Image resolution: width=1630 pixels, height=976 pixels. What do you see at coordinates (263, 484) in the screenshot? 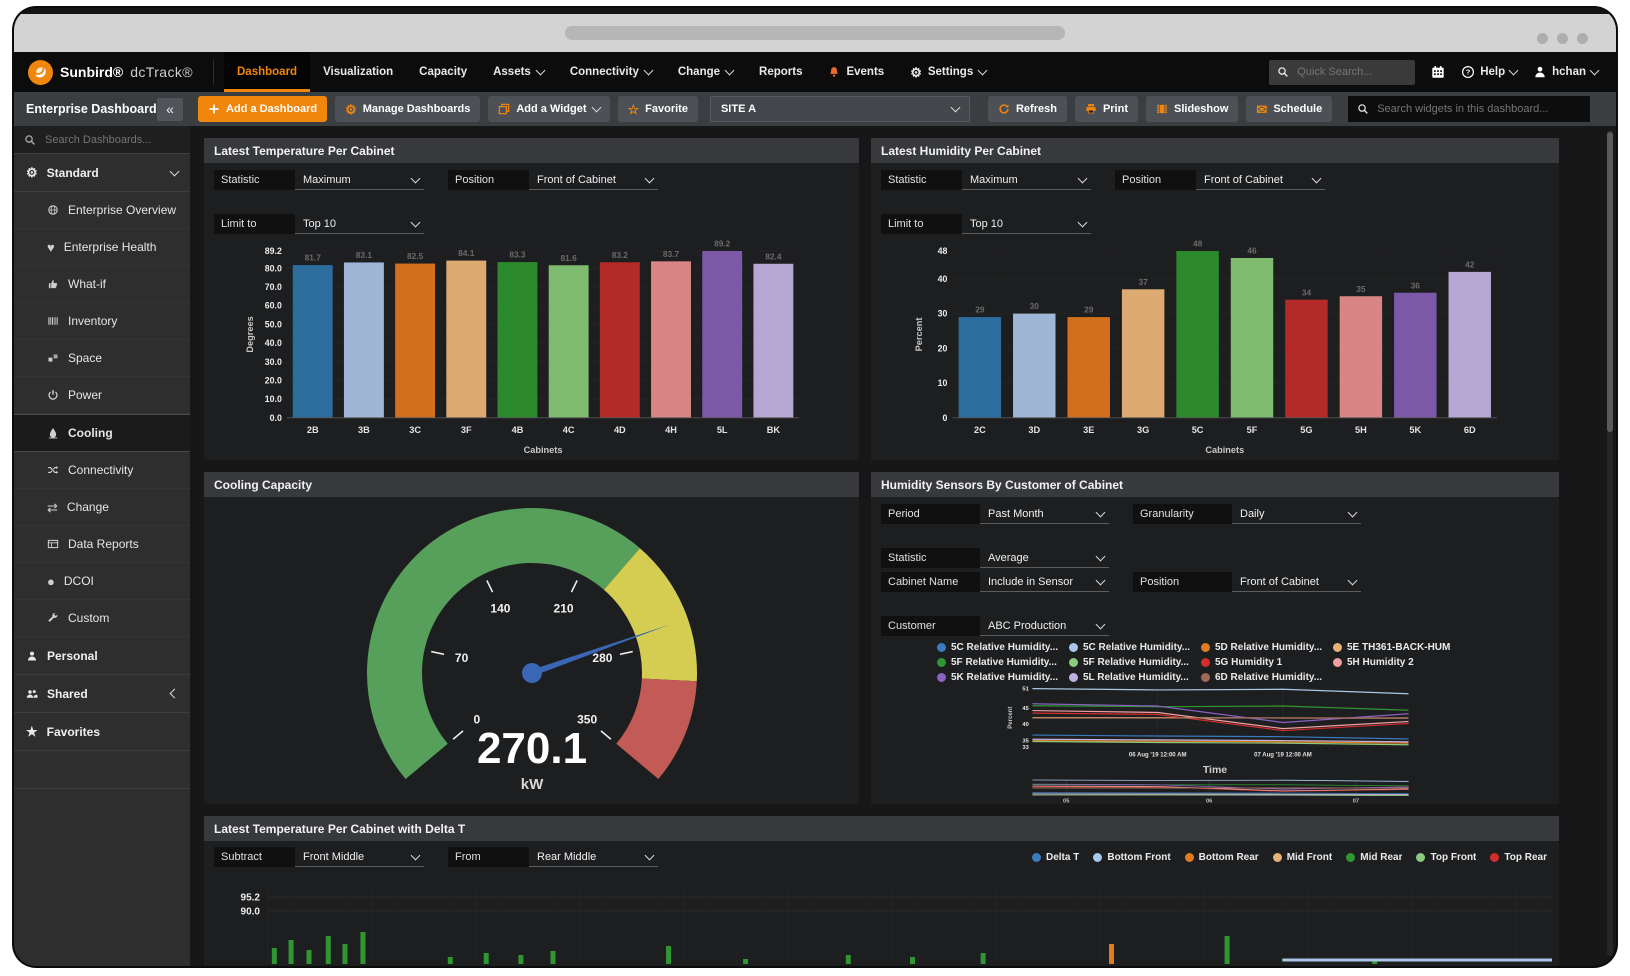
I see `widget-title: Cooling Capacity` at bounding box center [263, 484].